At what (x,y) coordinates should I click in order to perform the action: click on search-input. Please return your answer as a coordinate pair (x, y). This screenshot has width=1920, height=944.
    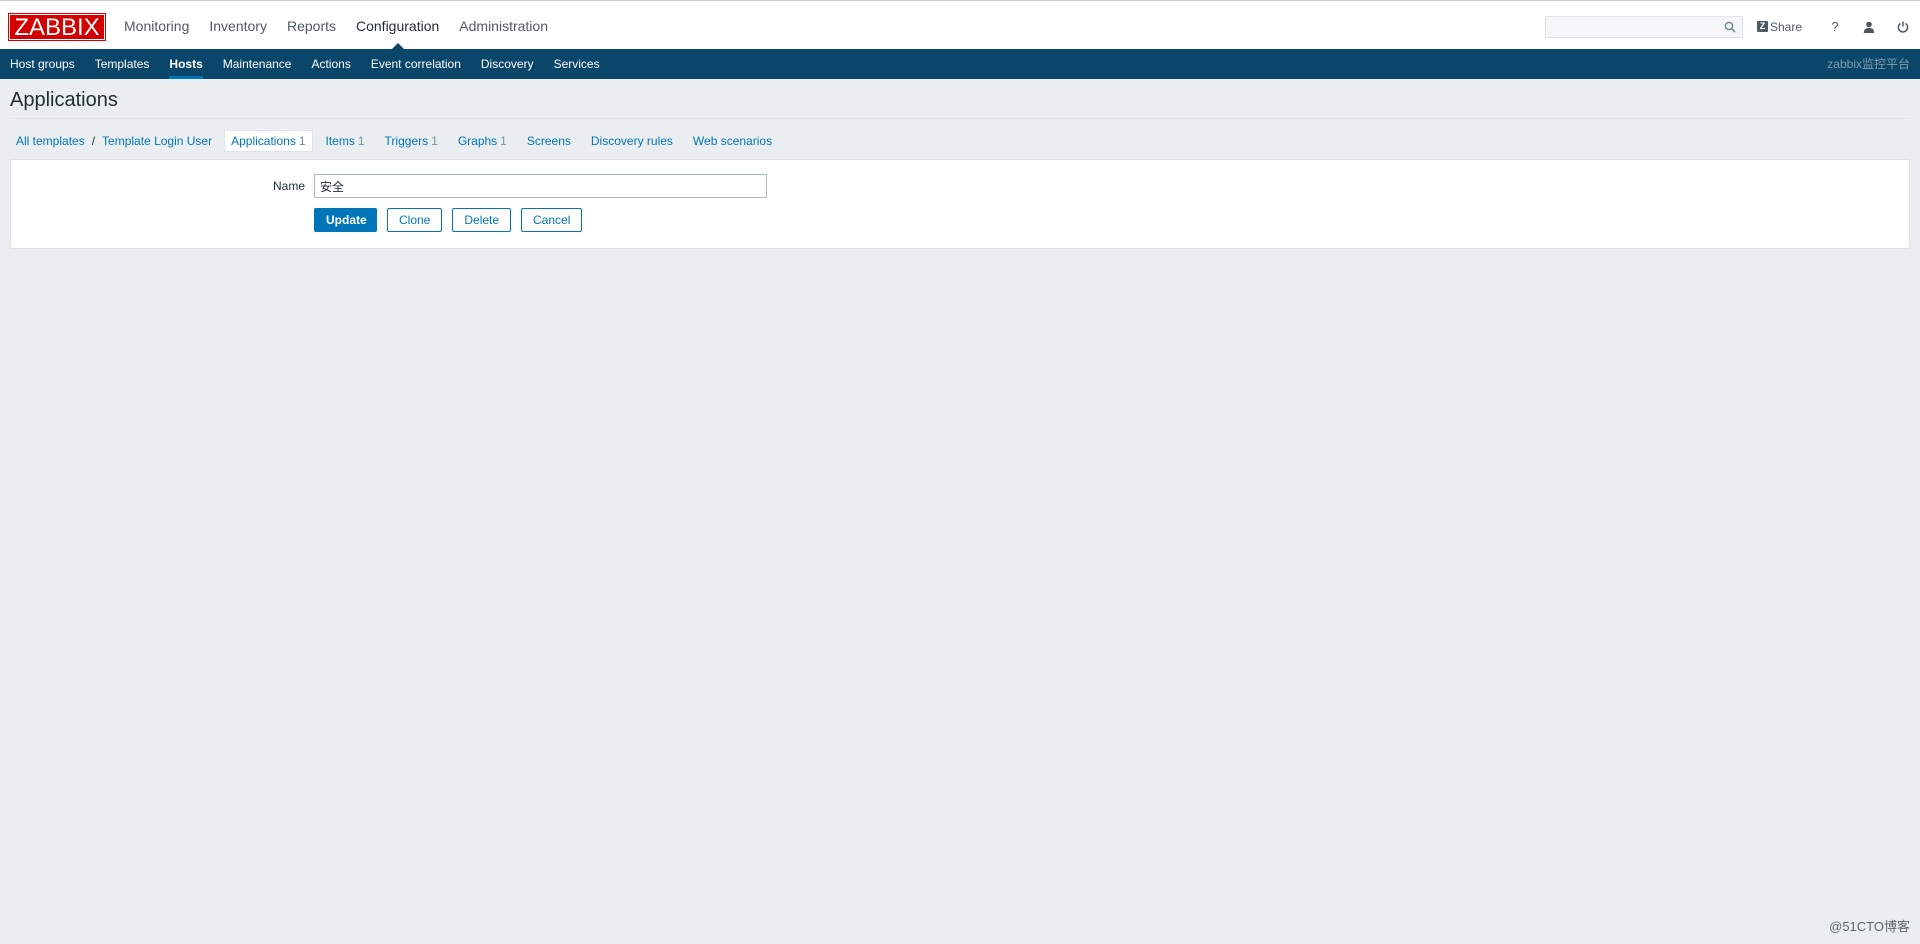
    Looking at the image, I should click on (1636, 26).